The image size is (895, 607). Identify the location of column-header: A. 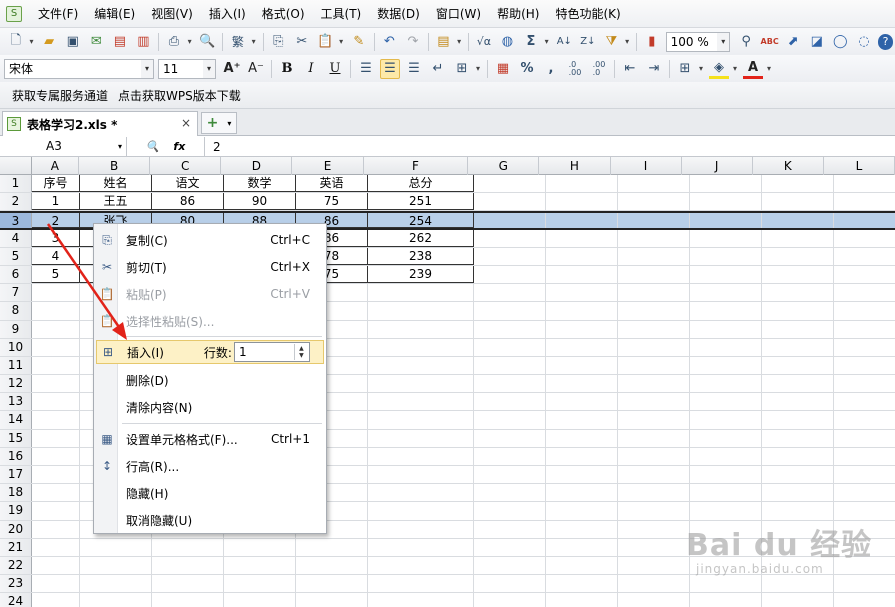
(56, 166).